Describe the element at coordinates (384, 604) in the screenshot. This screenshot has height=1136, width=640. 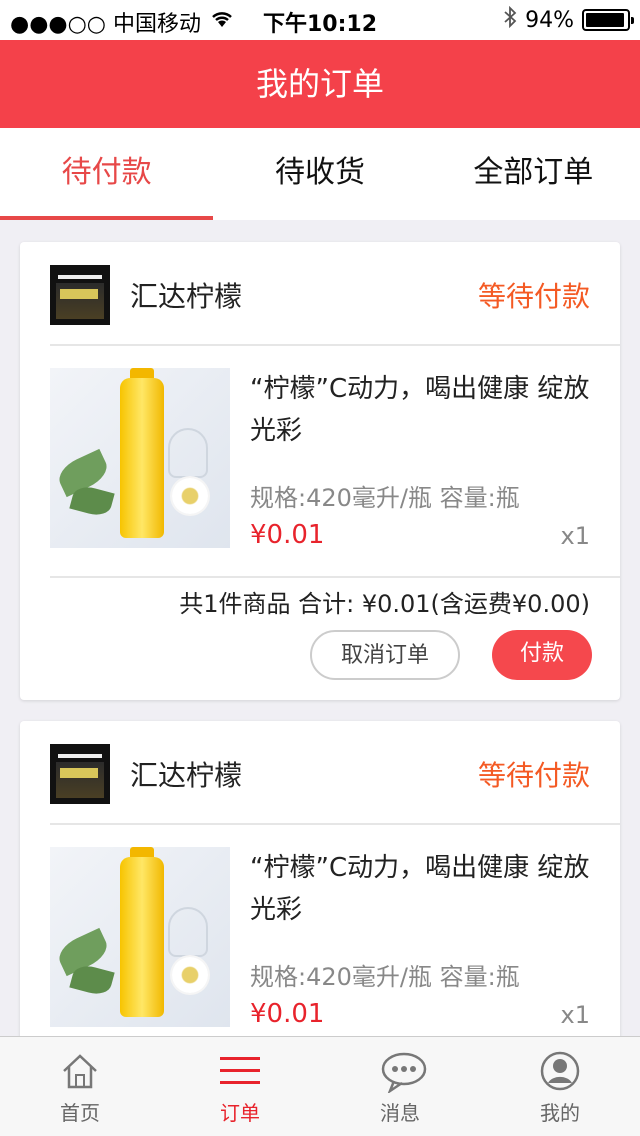
I see `order-summary: 共1件商品 合计: ¥0.01(含运费¥0.00)` at that location.